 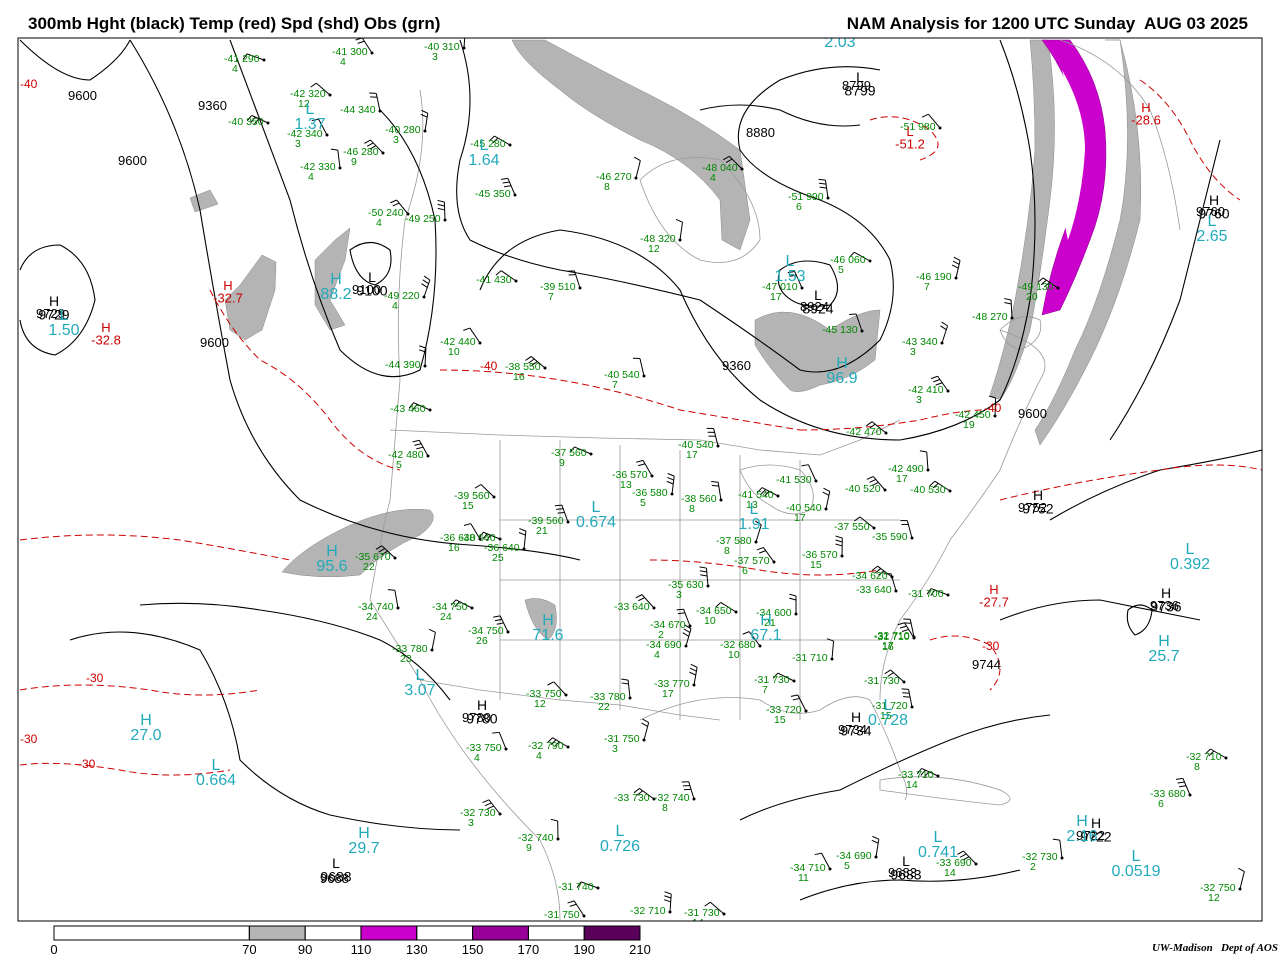 I want to click on station-obs: -37 5609, so click(x=572, y=458).